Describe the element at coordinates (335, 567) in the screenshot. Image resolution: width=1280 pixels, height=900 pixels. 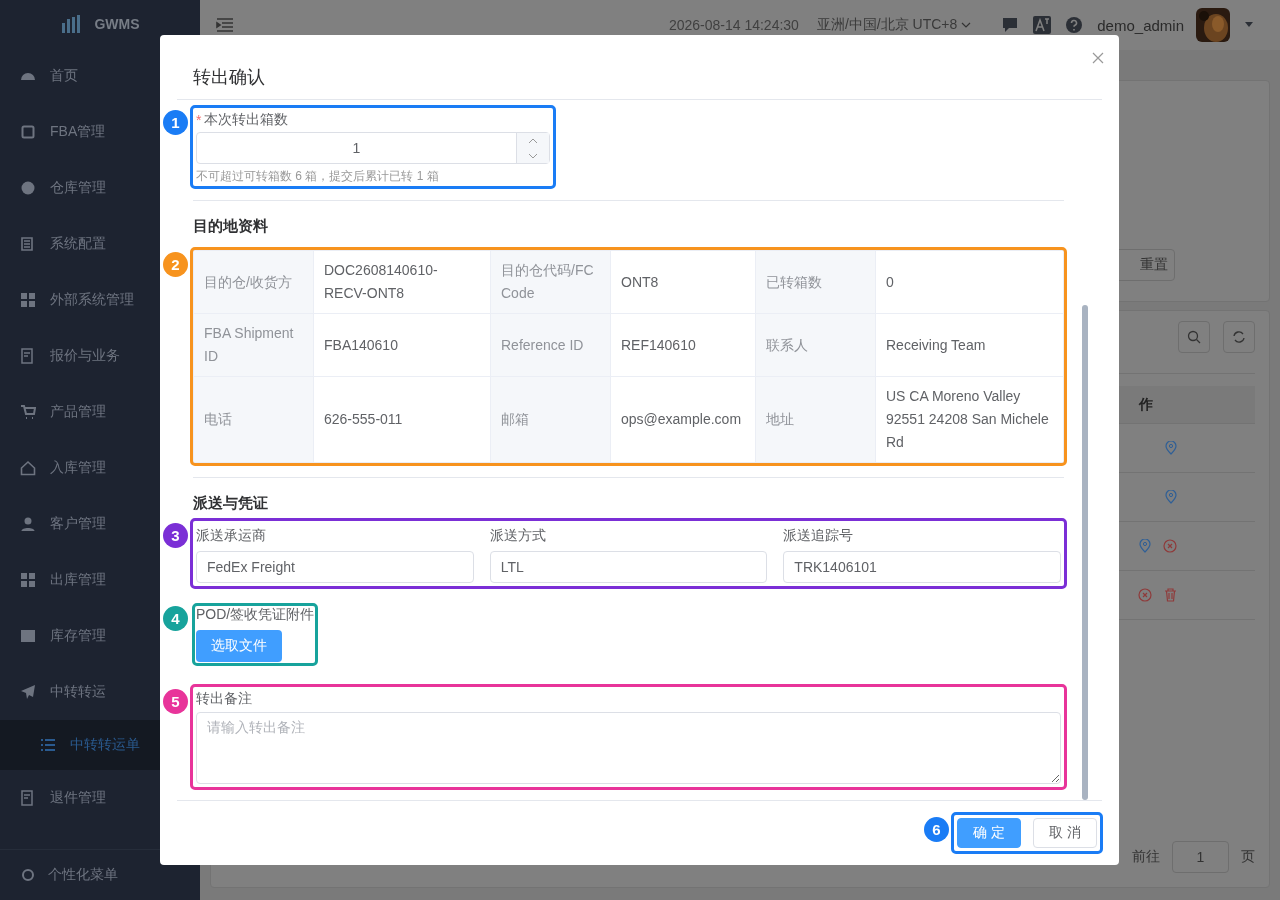
I see `text-field: FedEx Freight` at that location.